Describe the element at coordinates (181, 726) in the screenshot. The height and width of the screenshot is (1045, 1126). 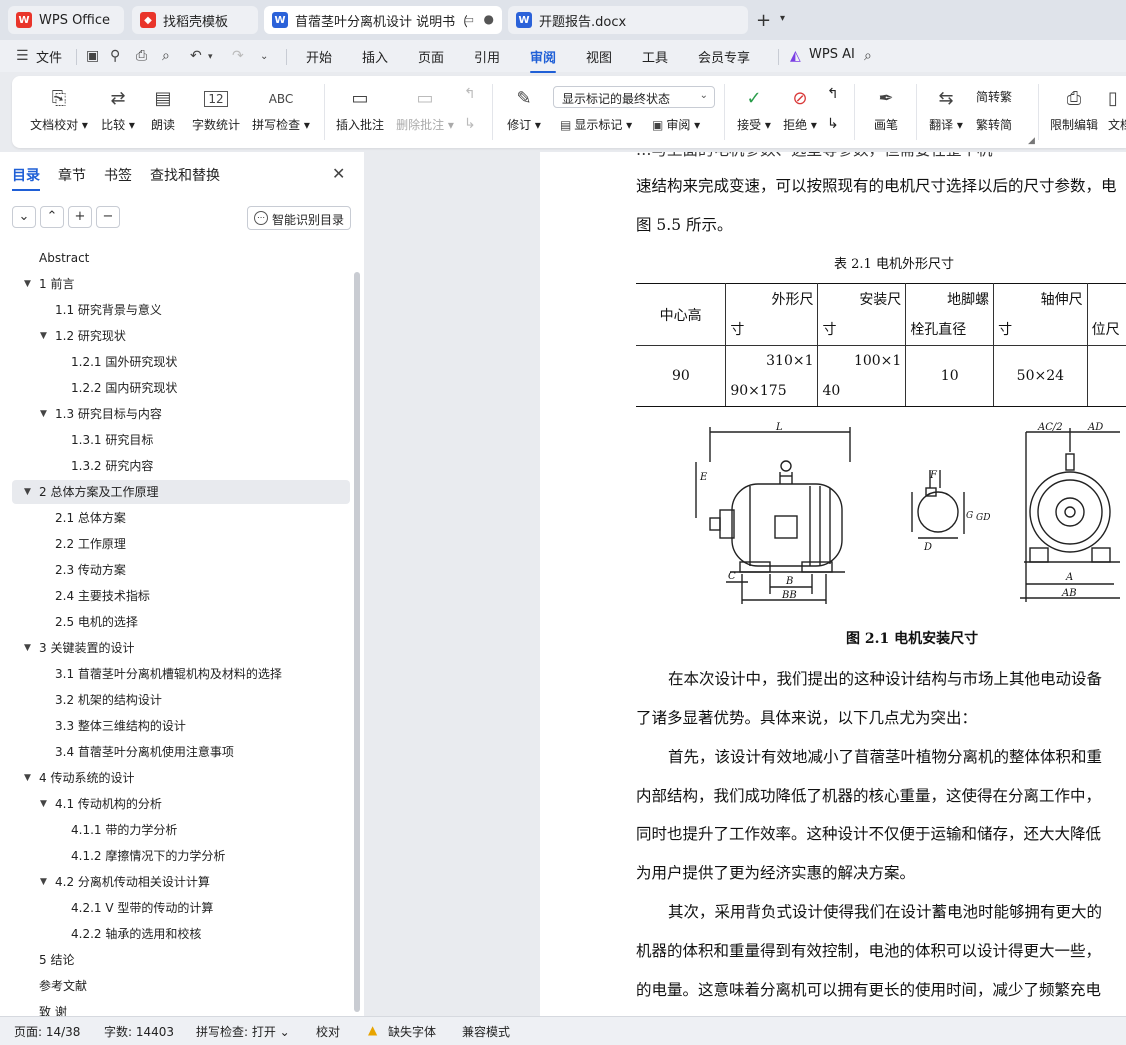
I see `toc-item: 3.3 整体三维结构的设计` at that location.